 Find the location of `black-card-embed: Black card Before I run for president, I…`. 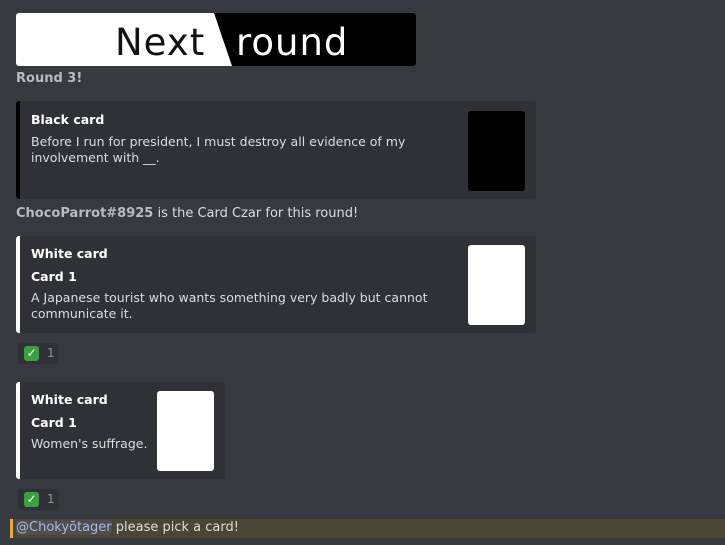

black-card-embed: Black card Before I run for president, I… is located at coordinates (276, 150).